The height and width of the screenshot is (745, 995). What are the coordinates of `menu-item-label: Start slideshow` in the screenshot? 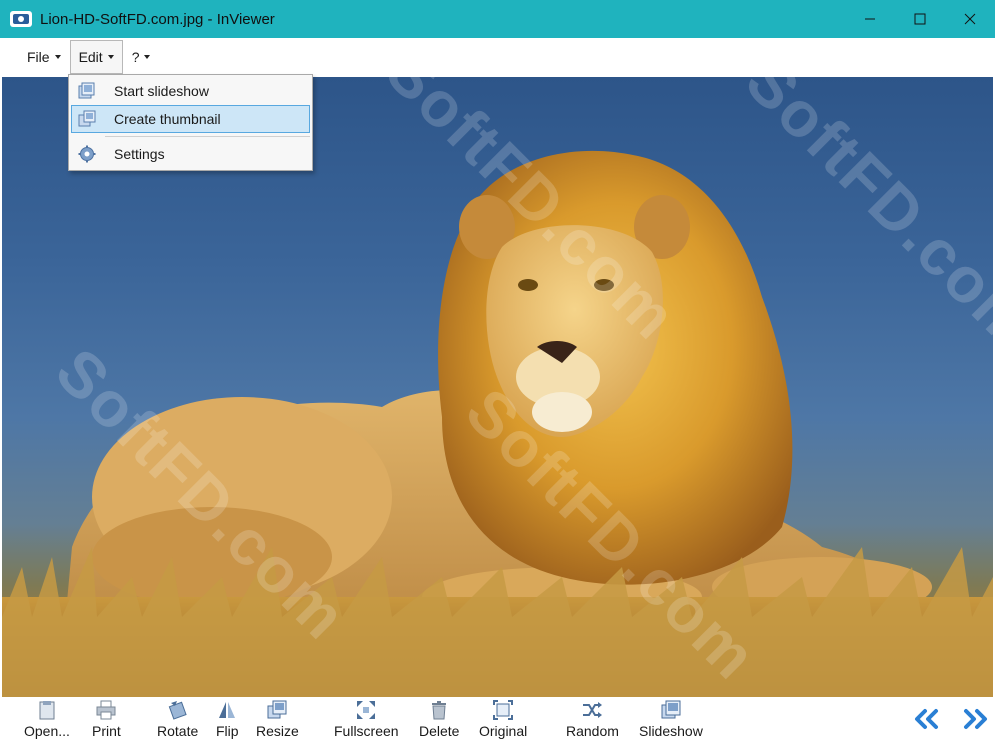 It's located at (161, 91).